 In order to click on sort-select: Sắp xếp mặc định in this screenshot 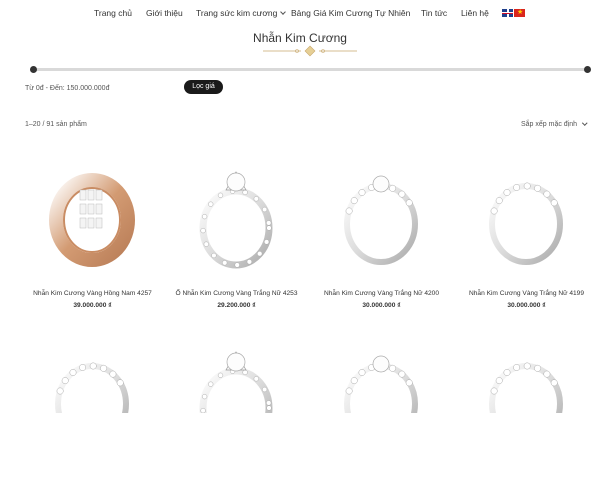, I will do `click(554, 123)`.